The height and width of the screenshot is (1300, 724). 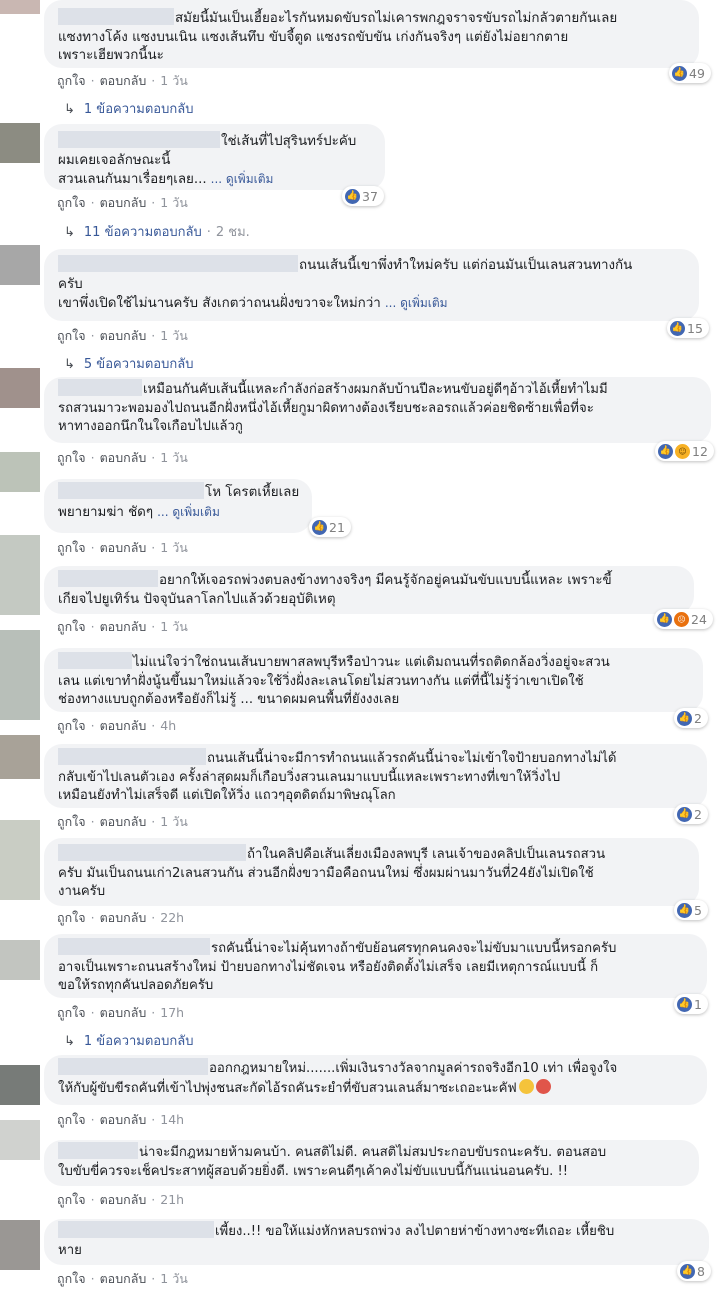 I want to click on timestamp: 21h, so click(x=172, y=1199).